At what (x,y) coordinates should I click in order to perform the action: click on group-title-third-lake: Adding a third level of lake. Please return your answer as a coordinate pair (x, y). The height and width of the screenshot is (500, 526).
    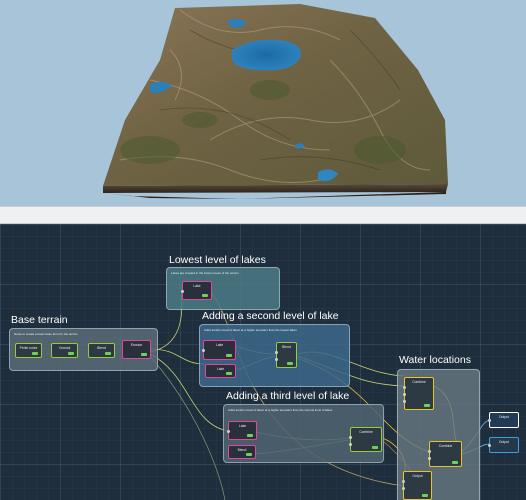
    Looking at the image, I should click on (288, 396).